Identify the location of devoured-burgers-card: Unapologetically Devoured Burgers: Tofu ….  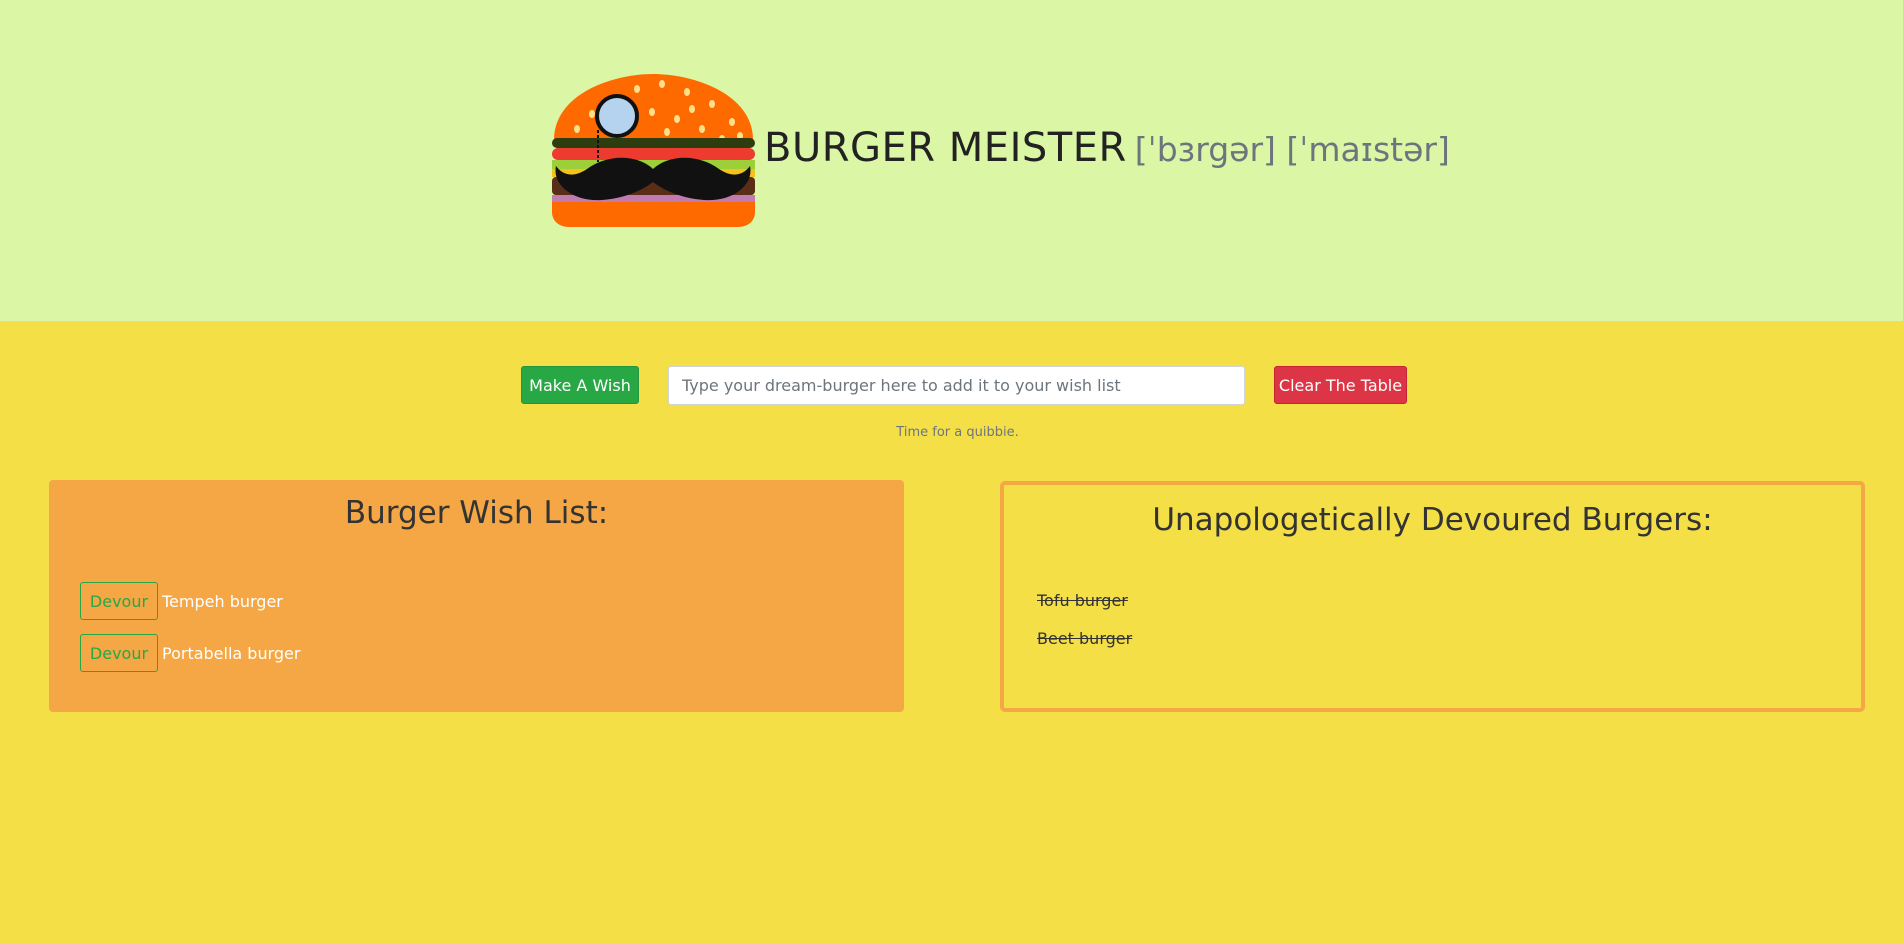
(1432, 596).